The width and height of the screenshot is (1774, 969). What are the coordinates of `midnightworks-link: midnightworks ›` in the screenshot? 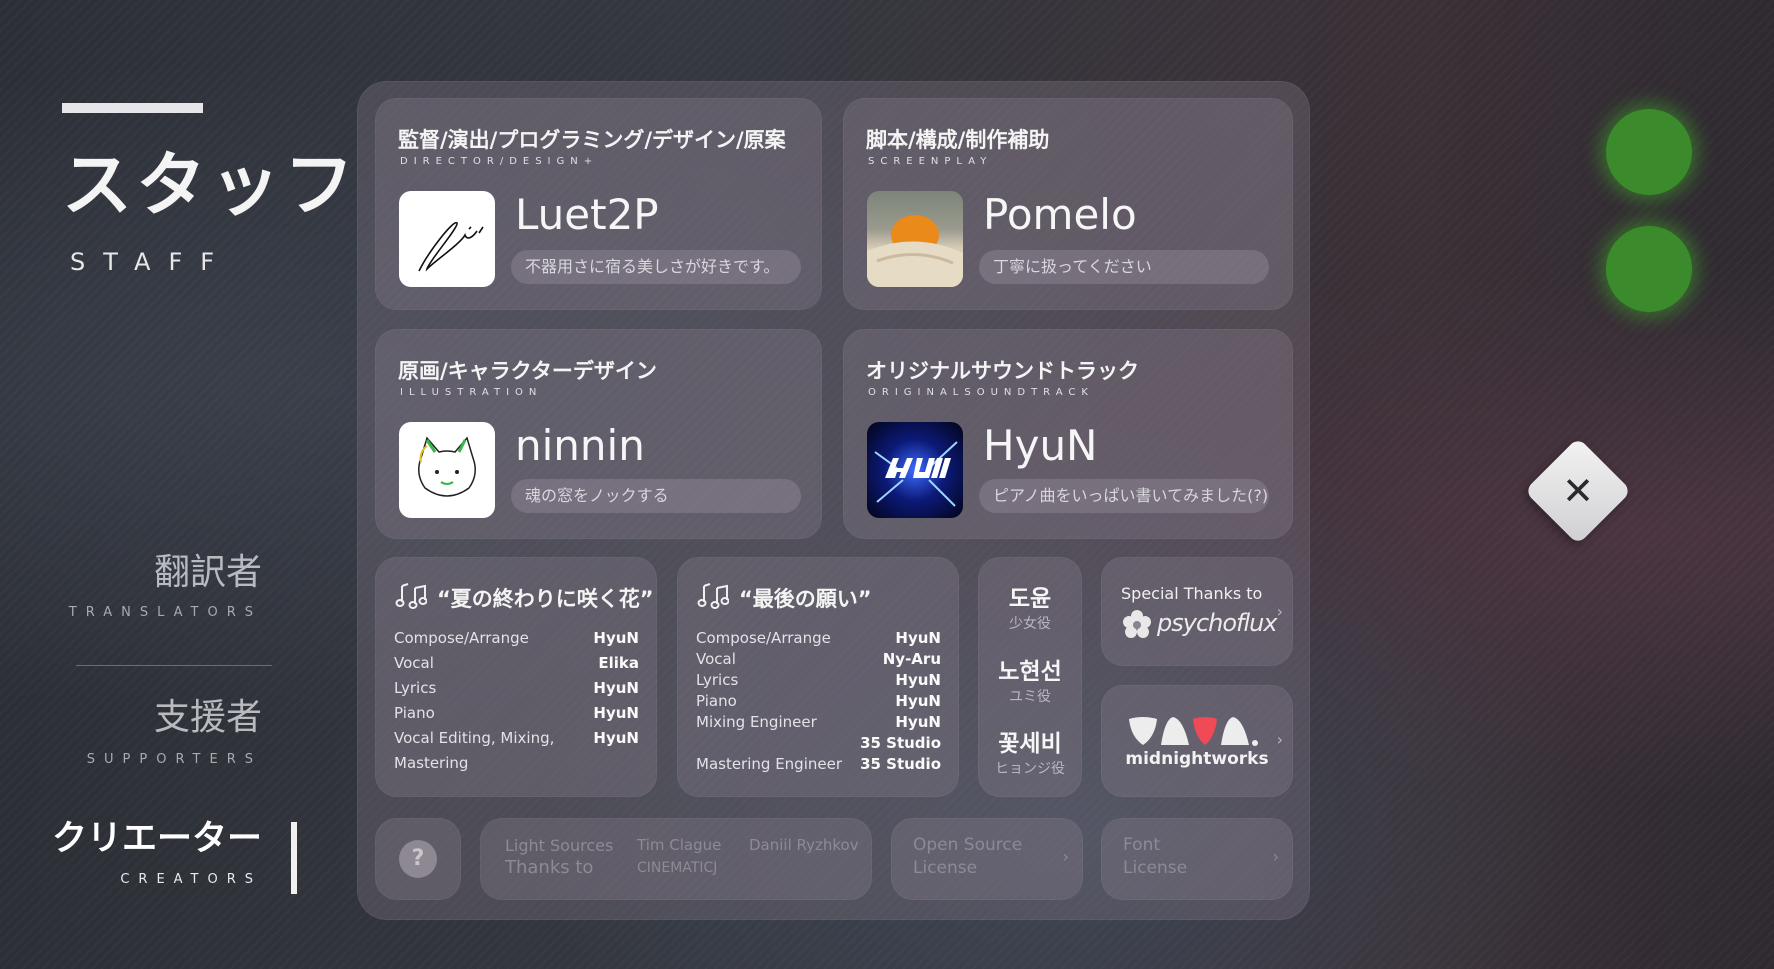 It's located at (1197, 741).